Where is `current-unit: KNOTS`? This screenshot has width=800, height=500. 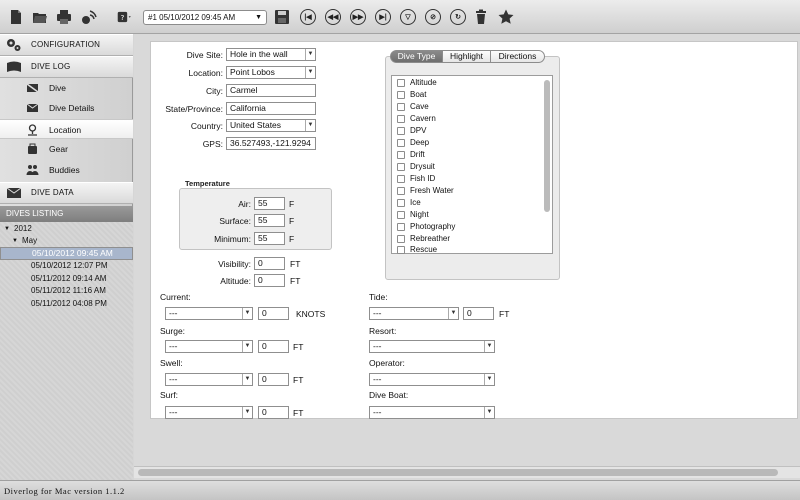 current-unit: KNOTS is located at coordinates (311, 314).